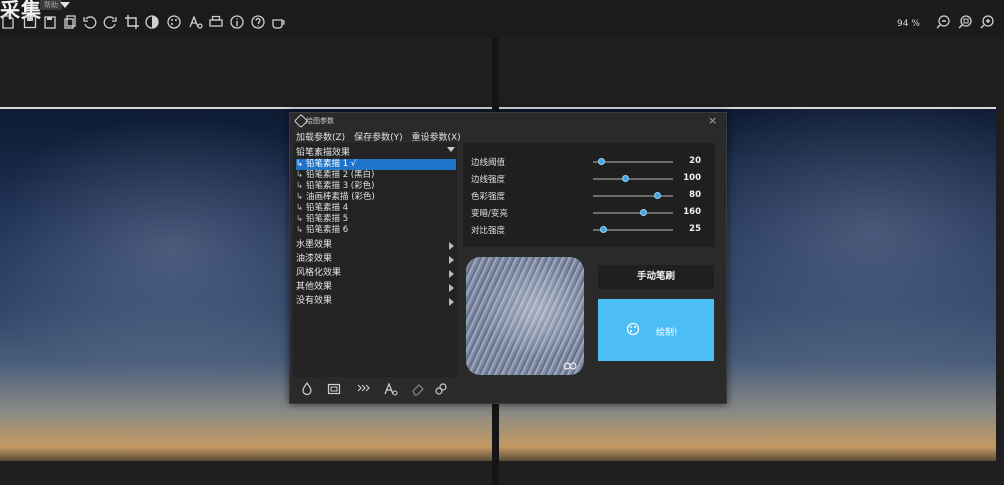 The width and height of the screenshot is (1004, 485). Describe the element at coordinates (246, 473) in the screenshot. I see `left-pane-footer` at that location.